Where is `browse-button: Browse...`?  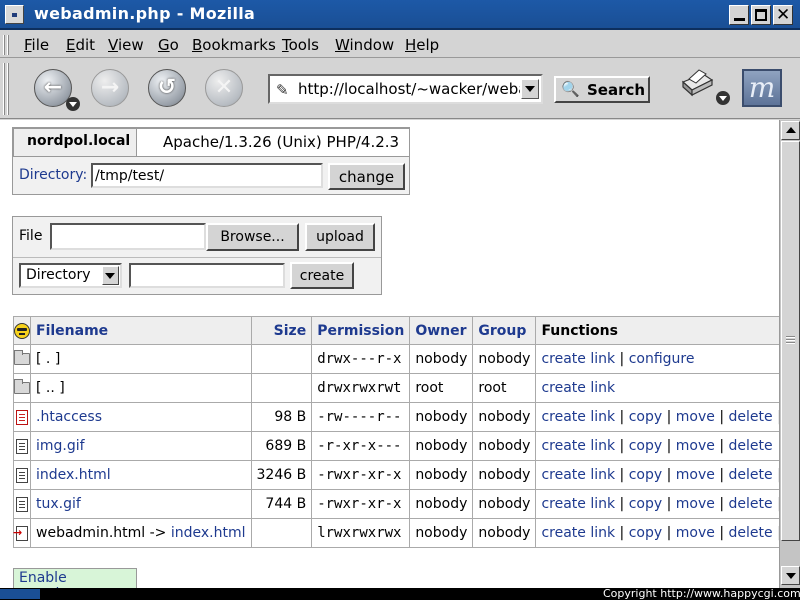 browse-button: Browse... is located at coordinates (252, 237).